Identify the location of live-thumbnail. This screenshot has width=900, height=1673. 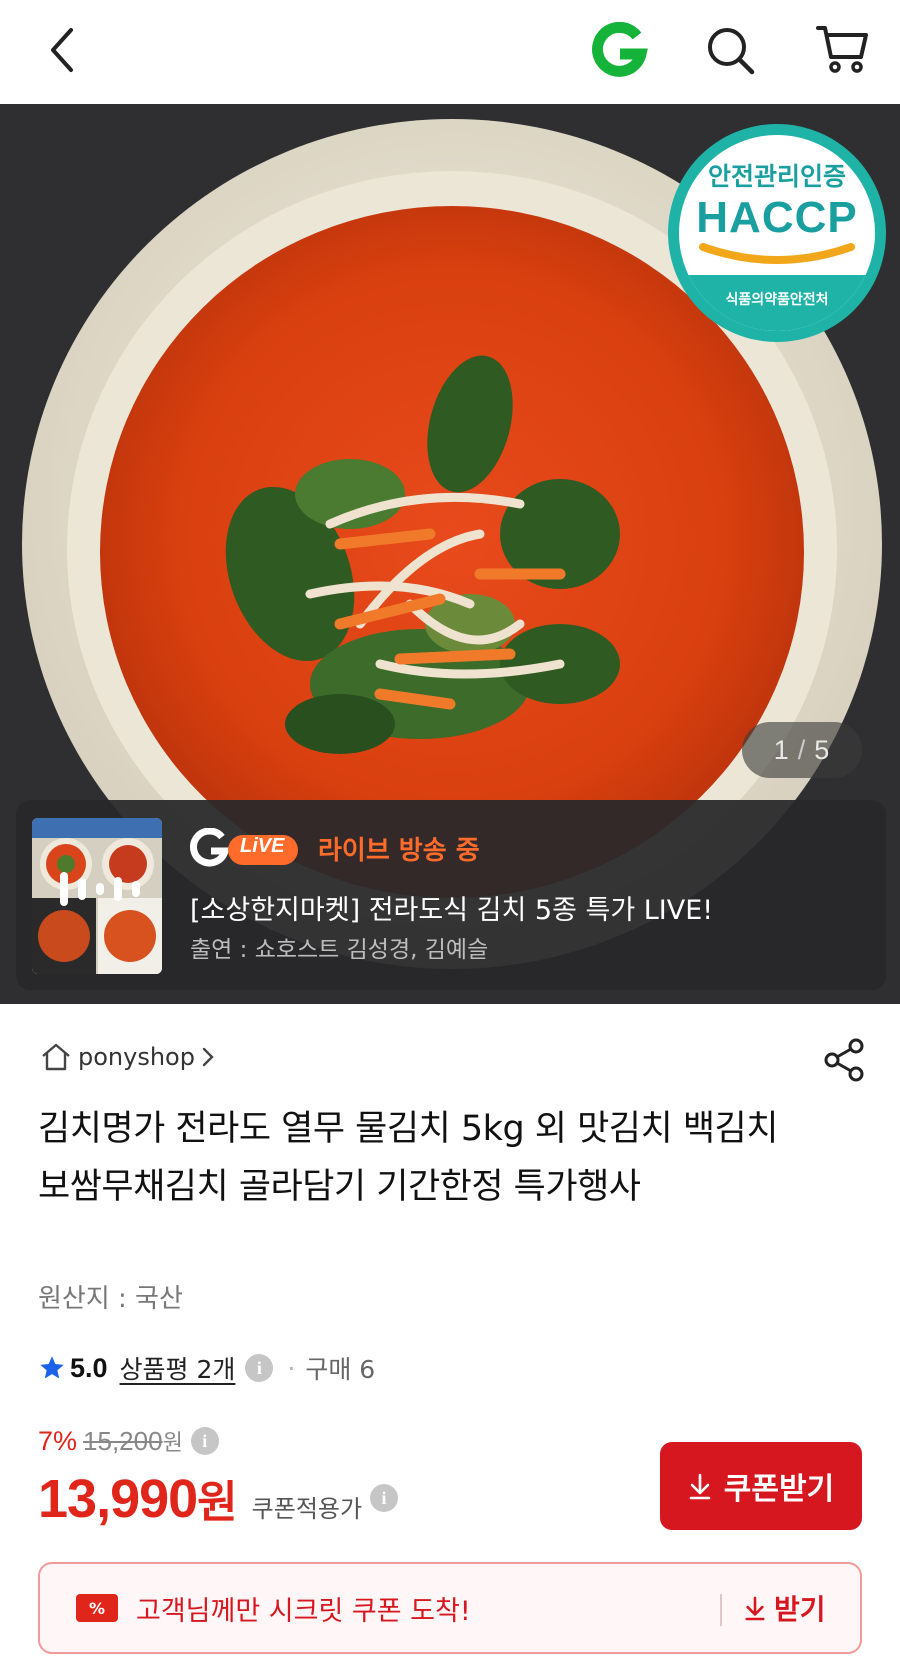
(97, 896).